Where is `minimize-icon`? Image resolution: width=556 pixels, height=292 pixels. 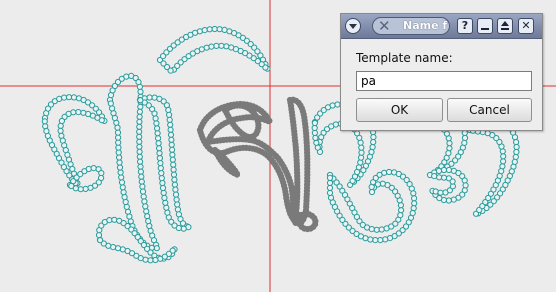
minimize-icon is located at coordinates (485, 26).